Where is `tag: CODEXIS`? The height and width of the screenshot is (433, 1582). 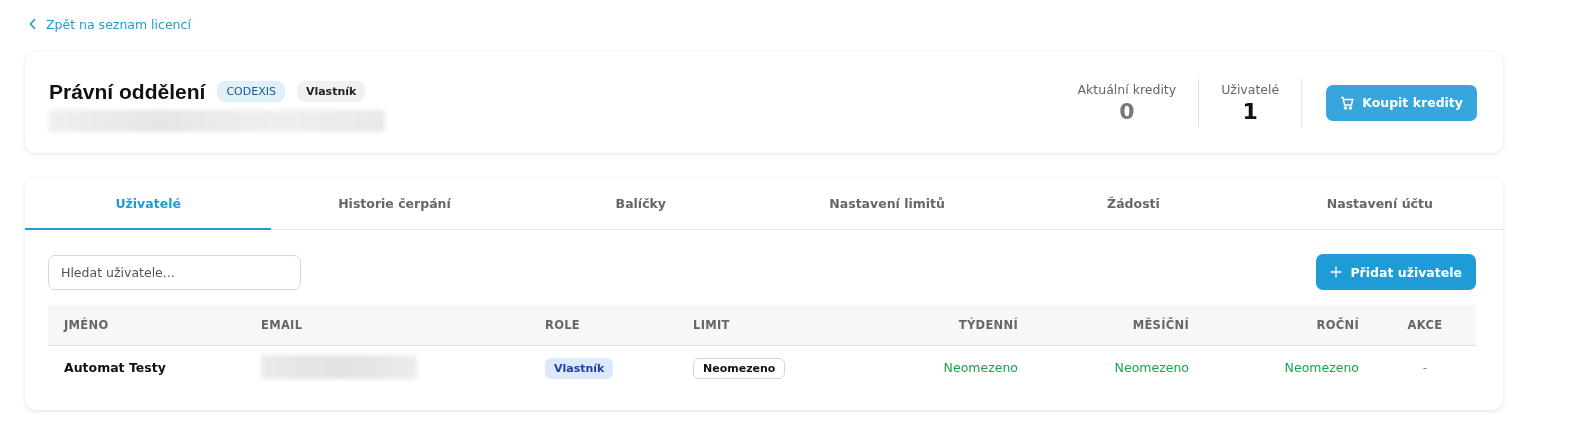
tag: CODEXIS is located at coordinates (251, 91).